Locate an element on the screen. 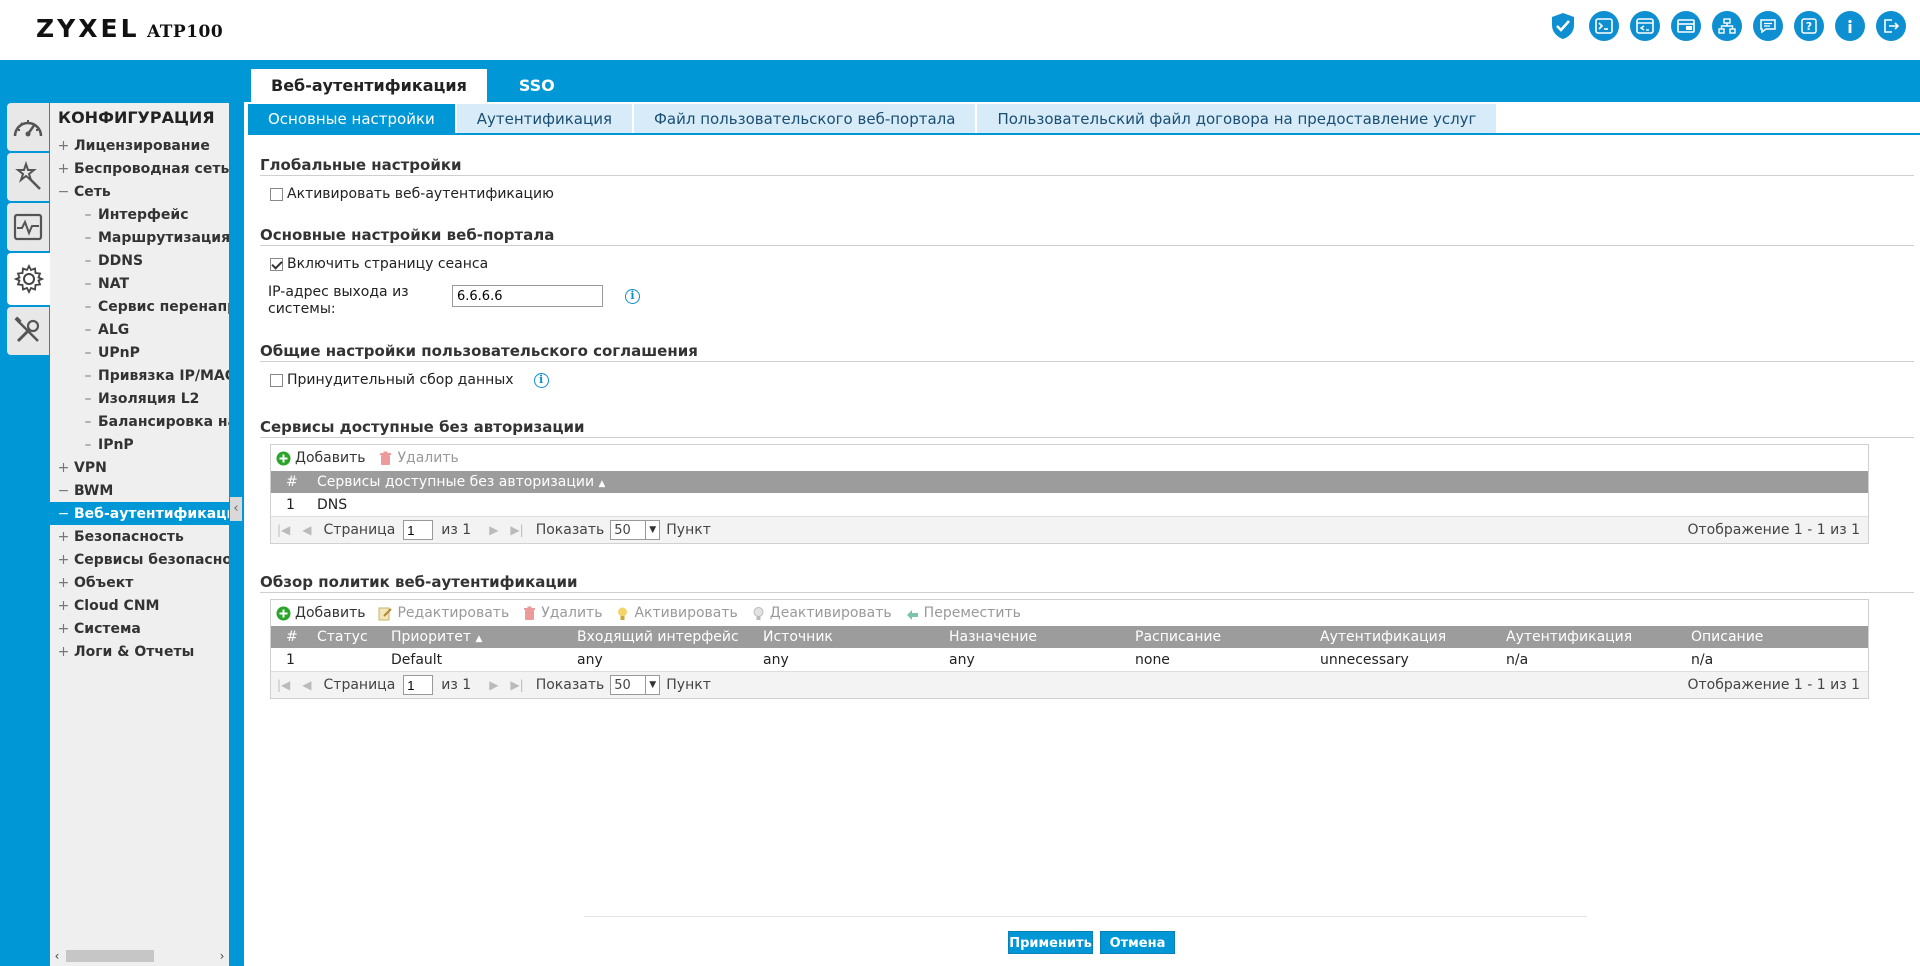 This screenshot has width=1920, height=966. tab-sso: SSO is located at coordinates (537, 85).